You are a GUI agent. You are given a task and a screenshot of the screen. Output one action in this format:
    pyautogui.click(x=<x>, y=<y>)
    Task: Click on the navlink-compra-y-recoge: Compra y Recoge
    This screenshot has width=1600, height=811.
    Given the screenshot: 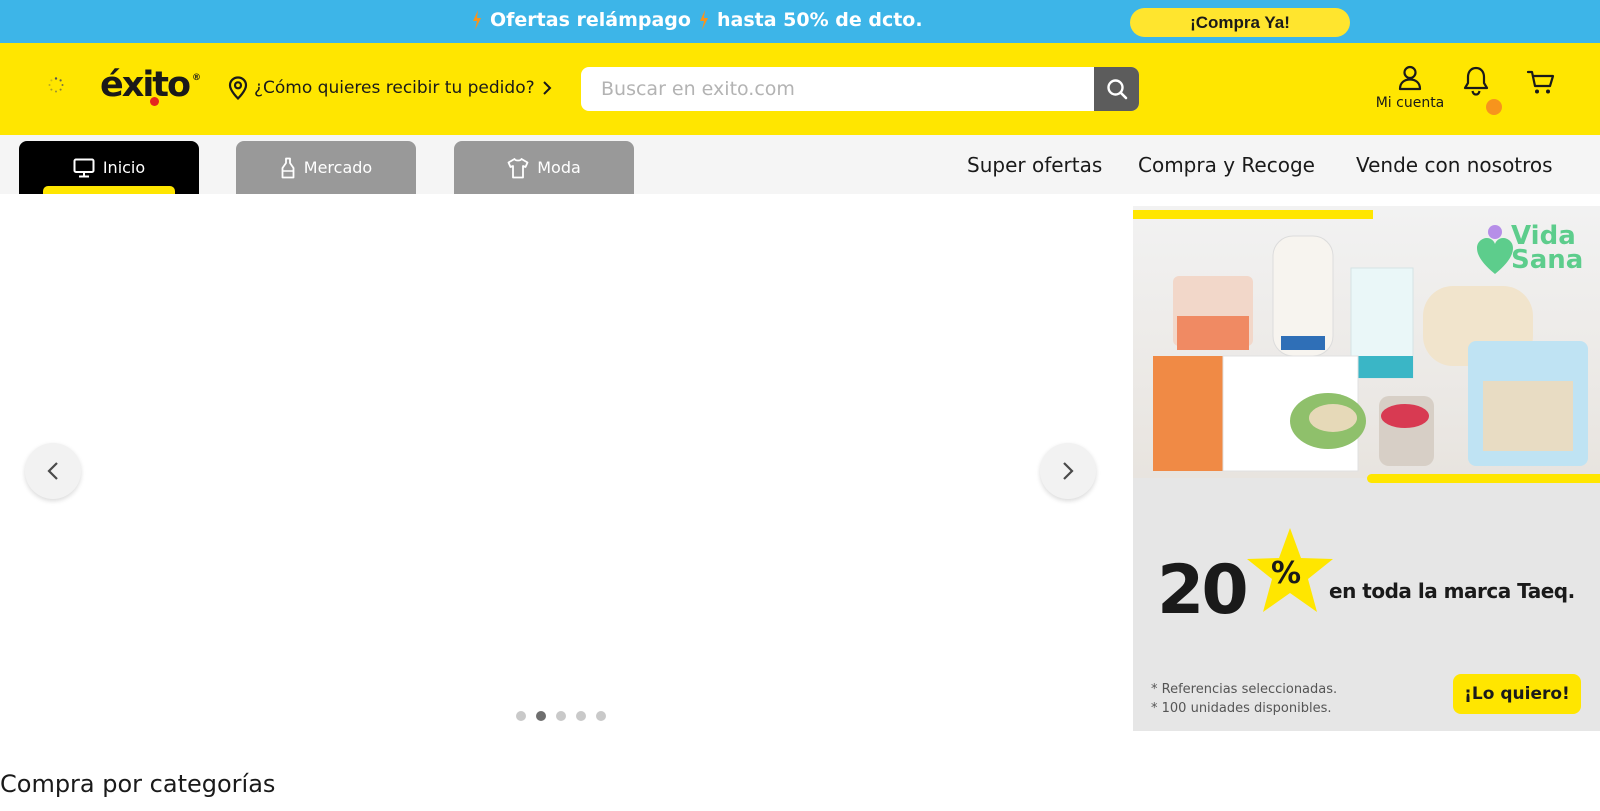 What is the action you would take?
    pyautogui.click(x=1226, y=165)
    